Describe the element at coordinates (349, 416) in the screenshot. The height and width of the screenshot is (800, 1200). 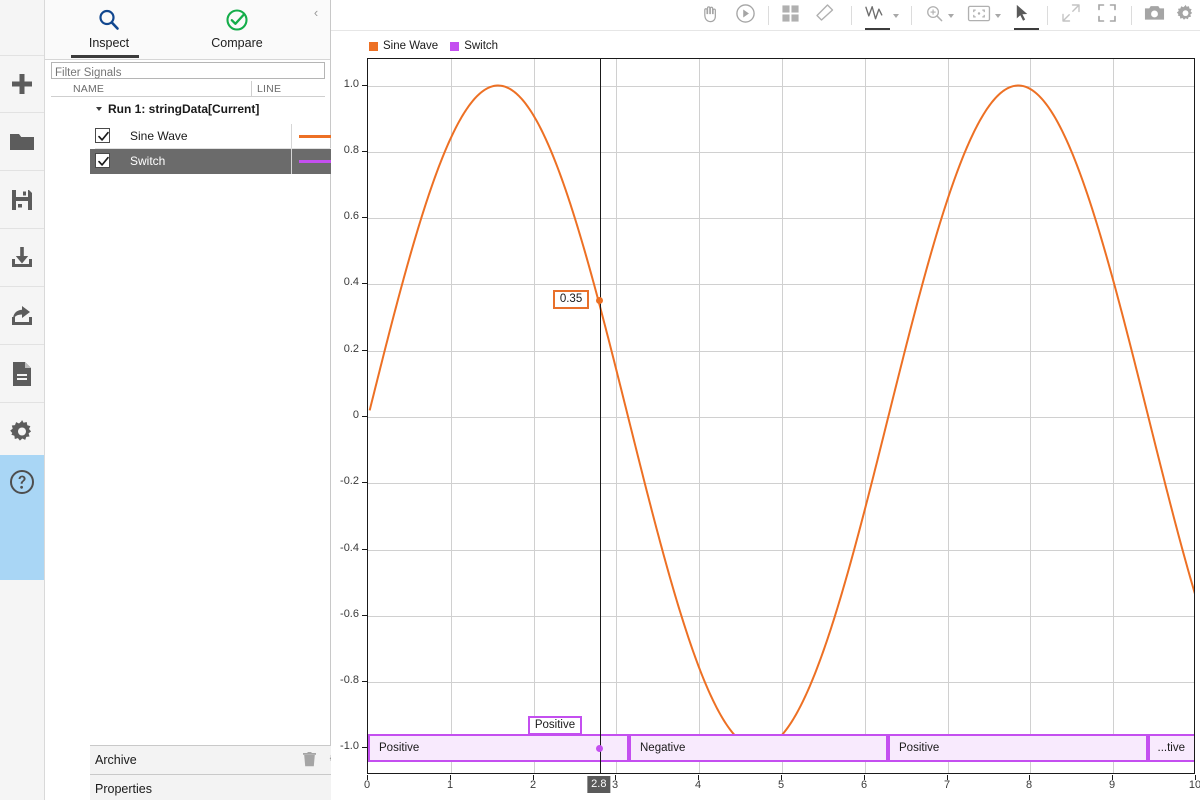
I see `y-axis: 1.0 0.8 0.6 0.4 0.2 0 -0.2 -0.4 -0.6 -0.8 -1.0` at that location.